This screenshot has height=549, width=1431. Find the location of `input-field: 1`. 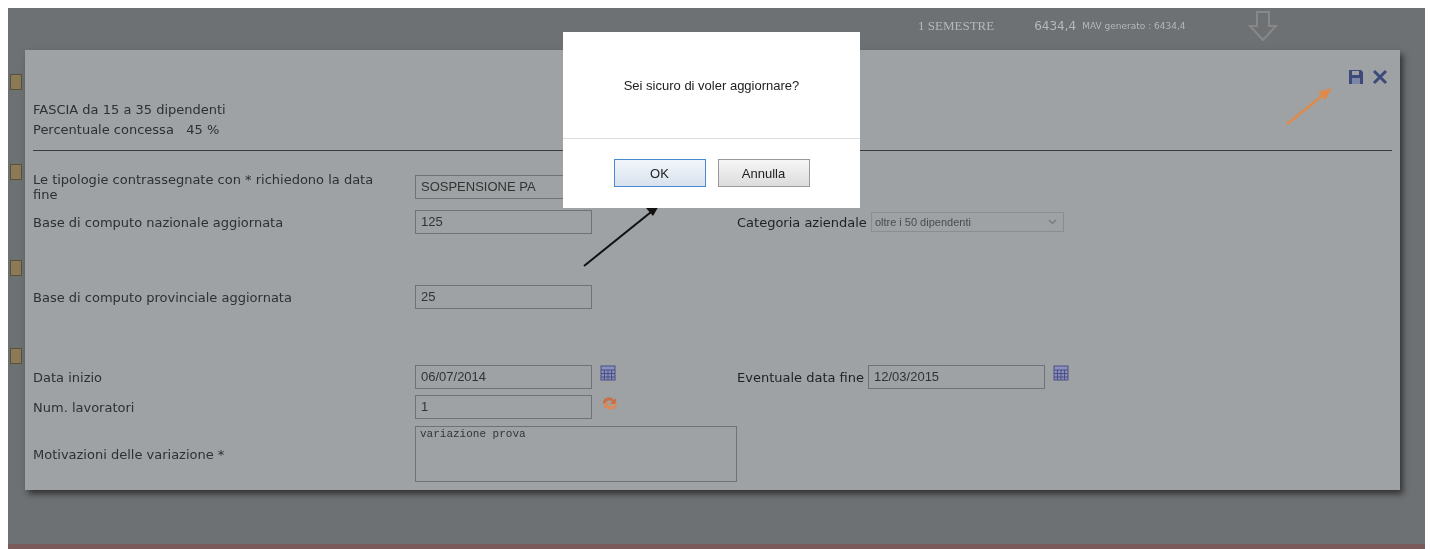

input-field: 1 is located at coordinates (503, 407).